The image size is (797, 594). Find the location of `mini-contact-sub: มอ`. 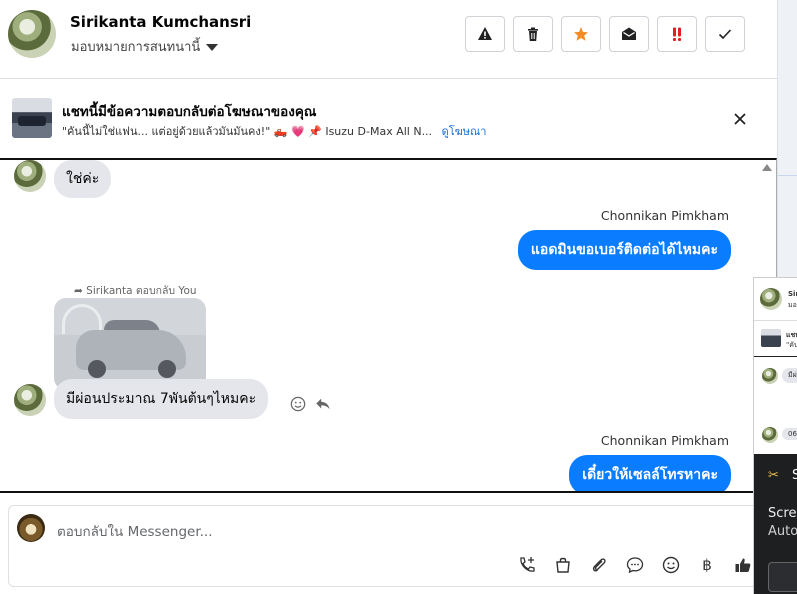

mini-contact-sub: มอ is located at coordinates (792, 305).